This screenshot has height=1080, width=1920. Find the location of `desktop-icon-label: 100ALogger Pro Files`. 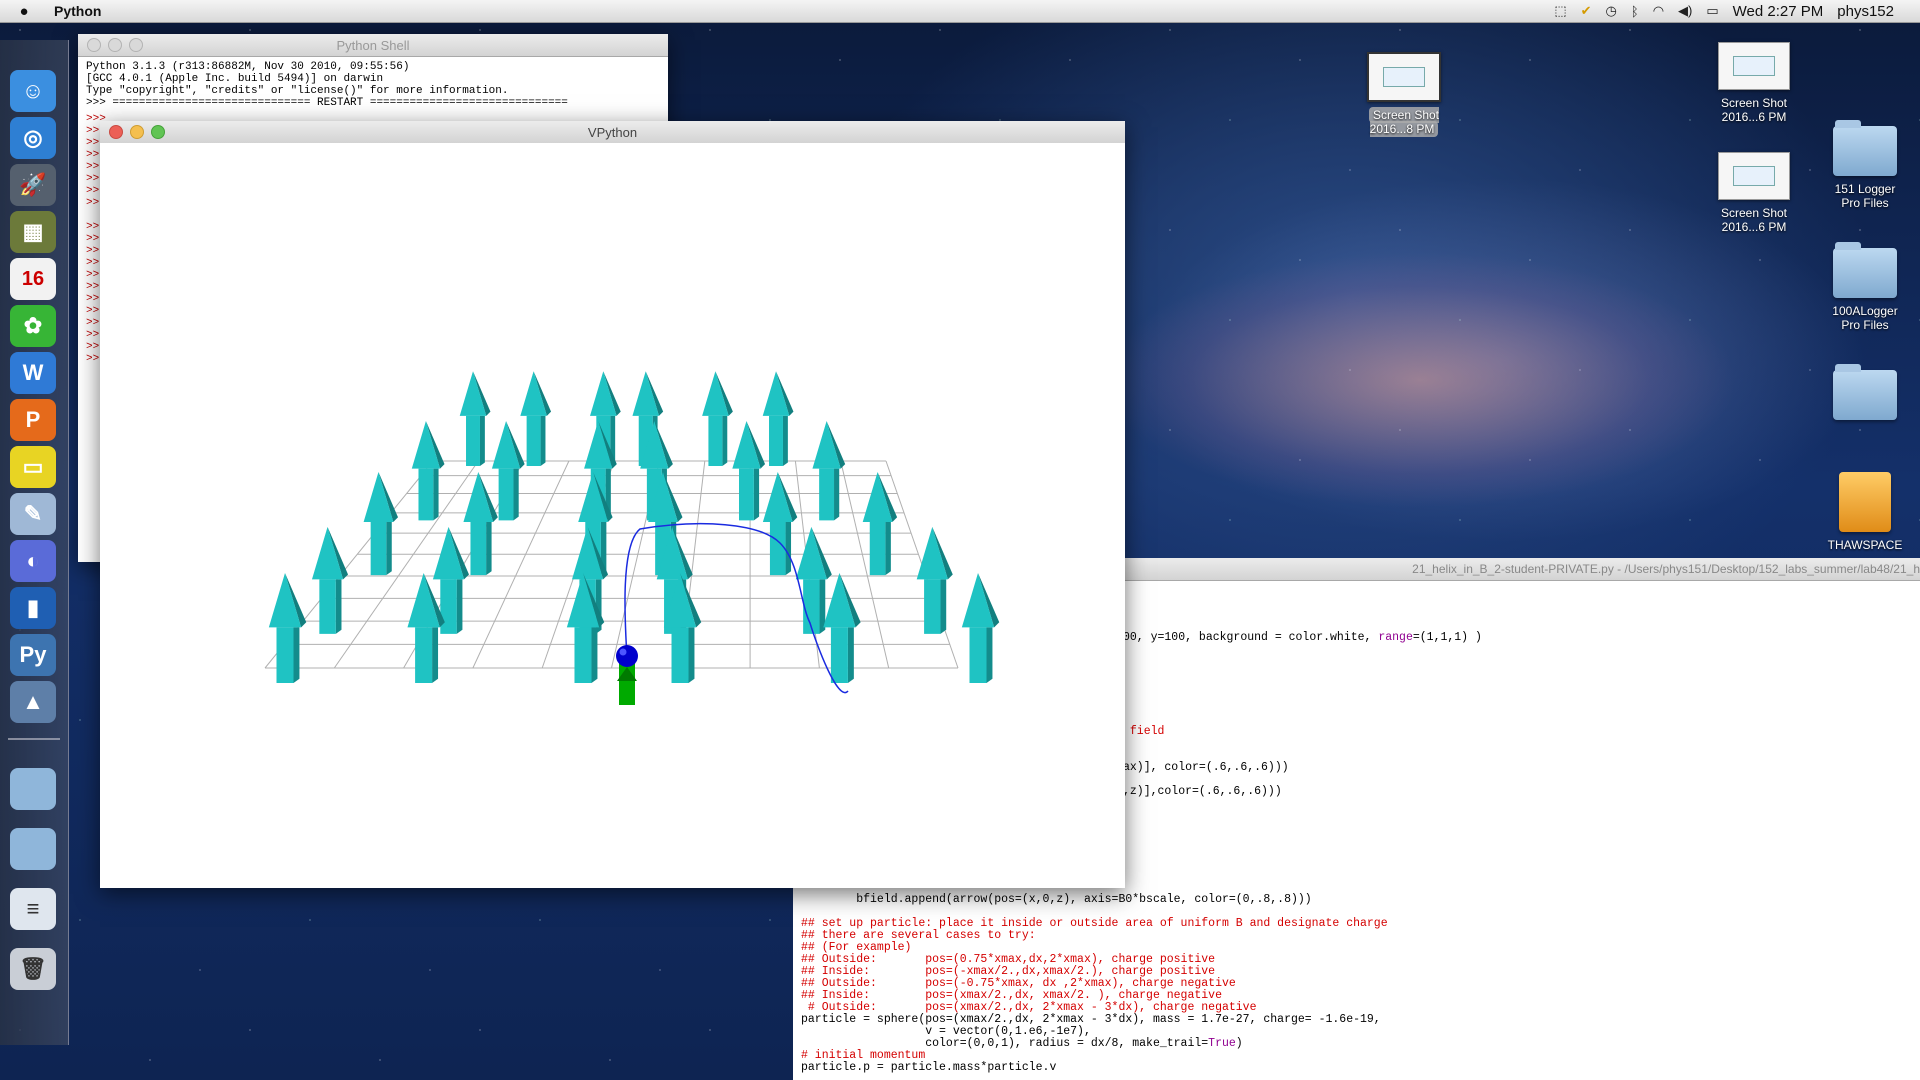

desktop-icon-label: 100ALogger Pro Files is located at coordinates (1865, 318).